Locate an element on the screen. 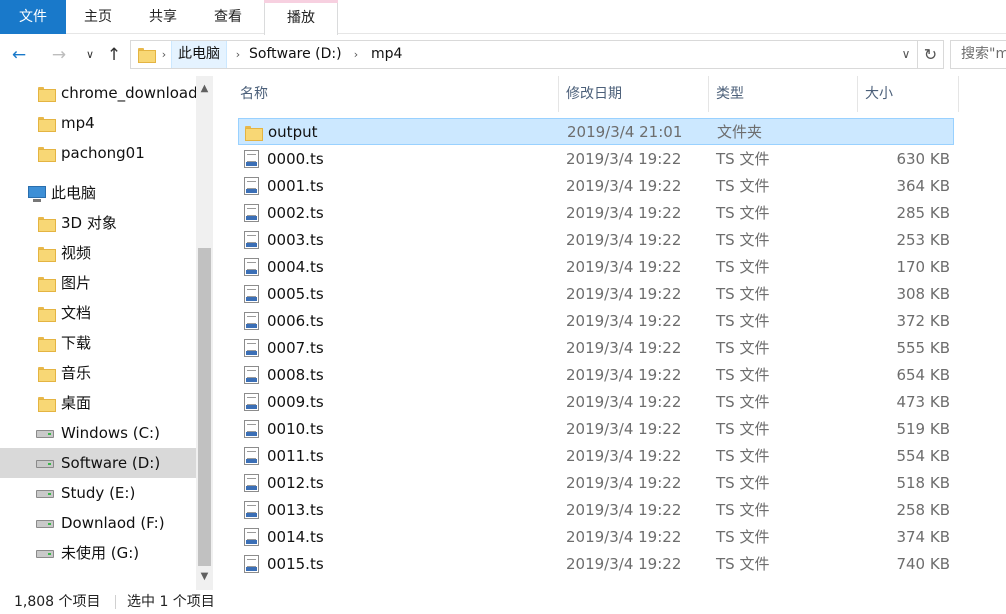 This screenshot has height=614, width=1006. file-row: output 2019/3/4 21:01 文件夹 is located at coordinates (596, 131).